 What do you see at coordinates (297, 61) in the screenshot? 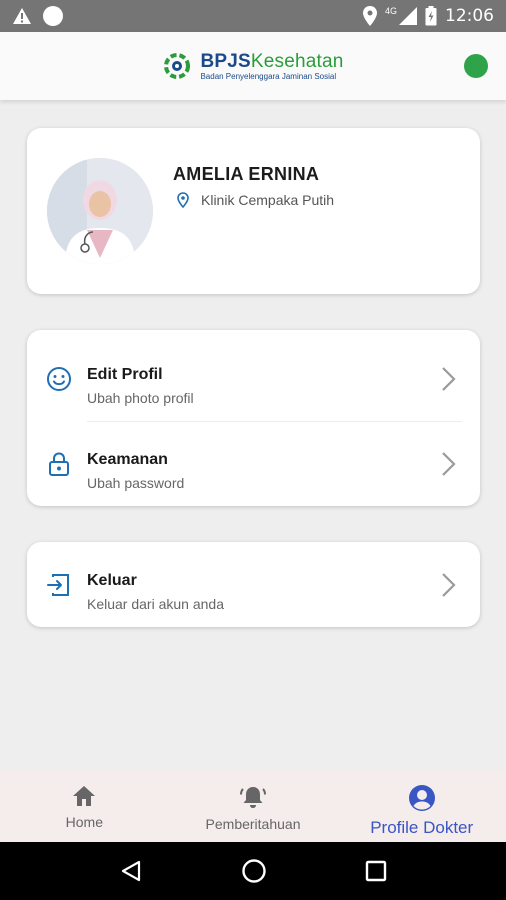
I see `logo-text-kesehatan: Kesehatan` at bounding box center [297, 61].